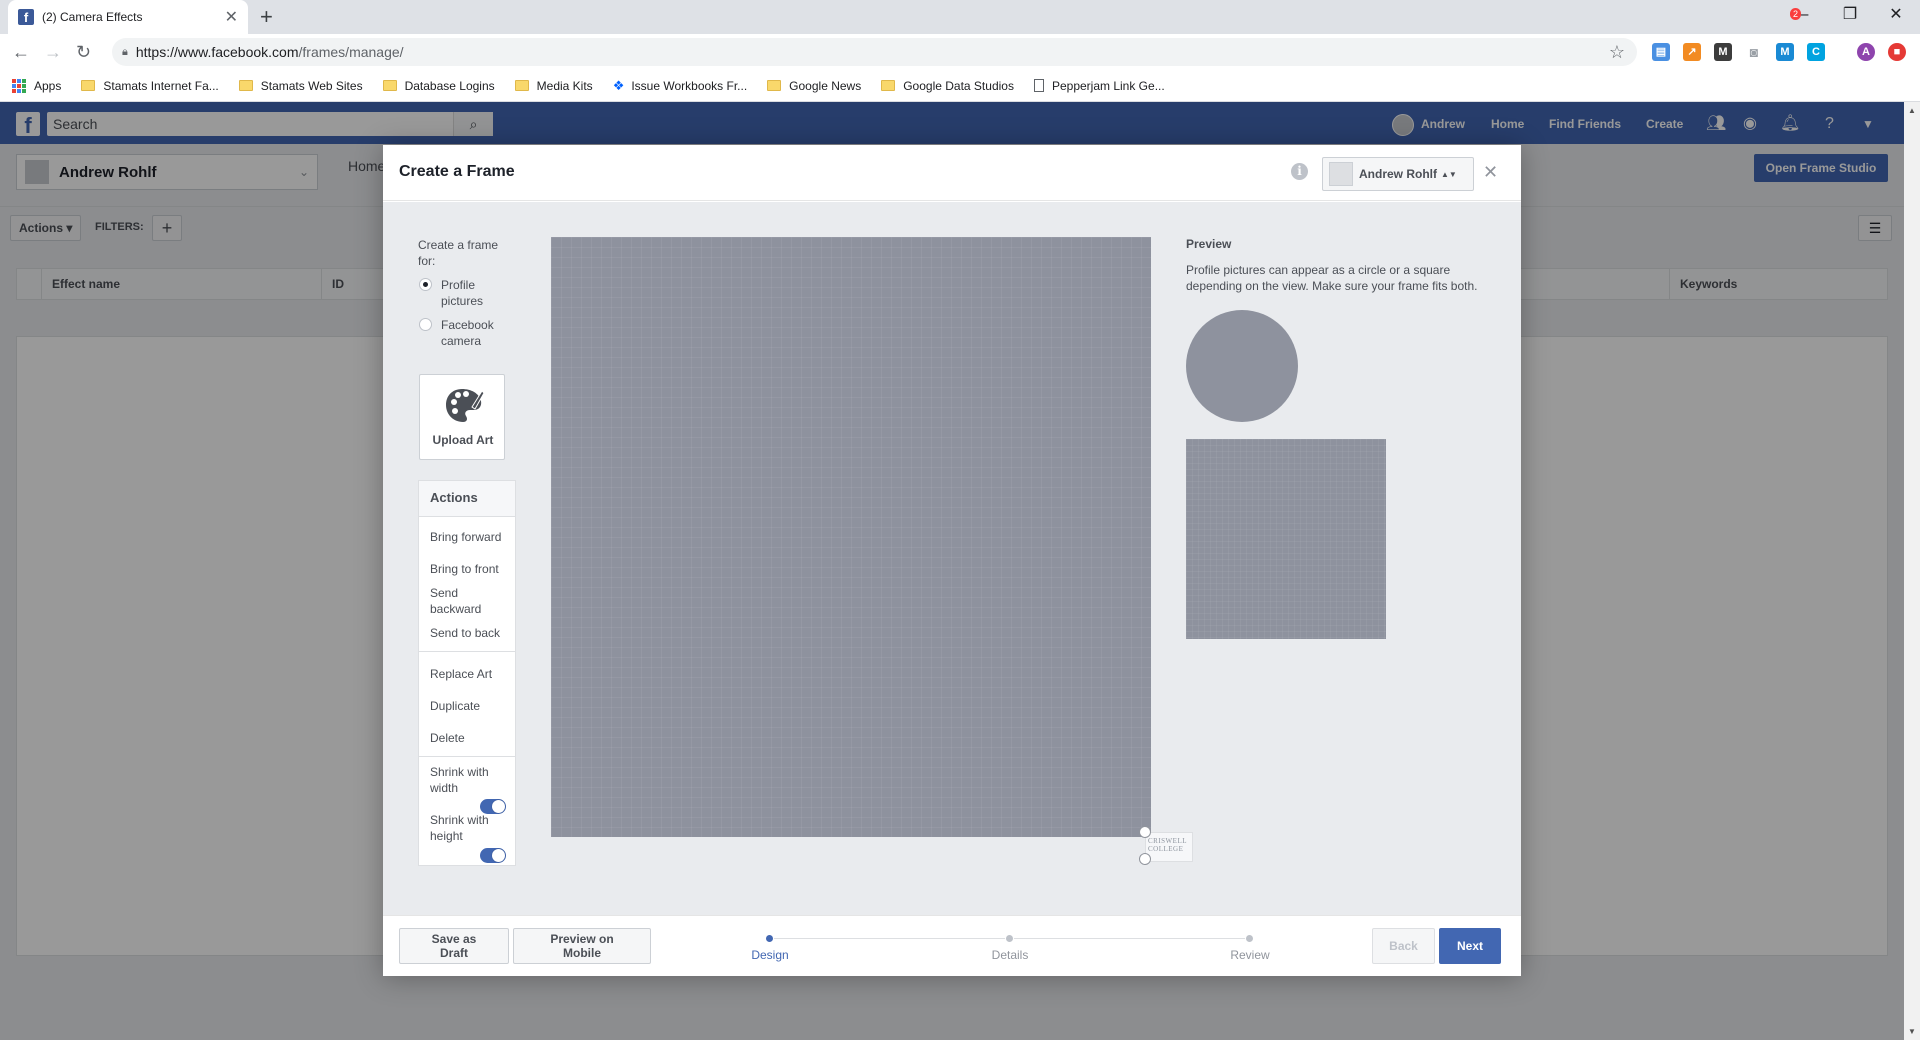  I want to click on dialog-header: Create a Frame i Andrew Rohlf ▲▼ ✕, so click(952, 173).